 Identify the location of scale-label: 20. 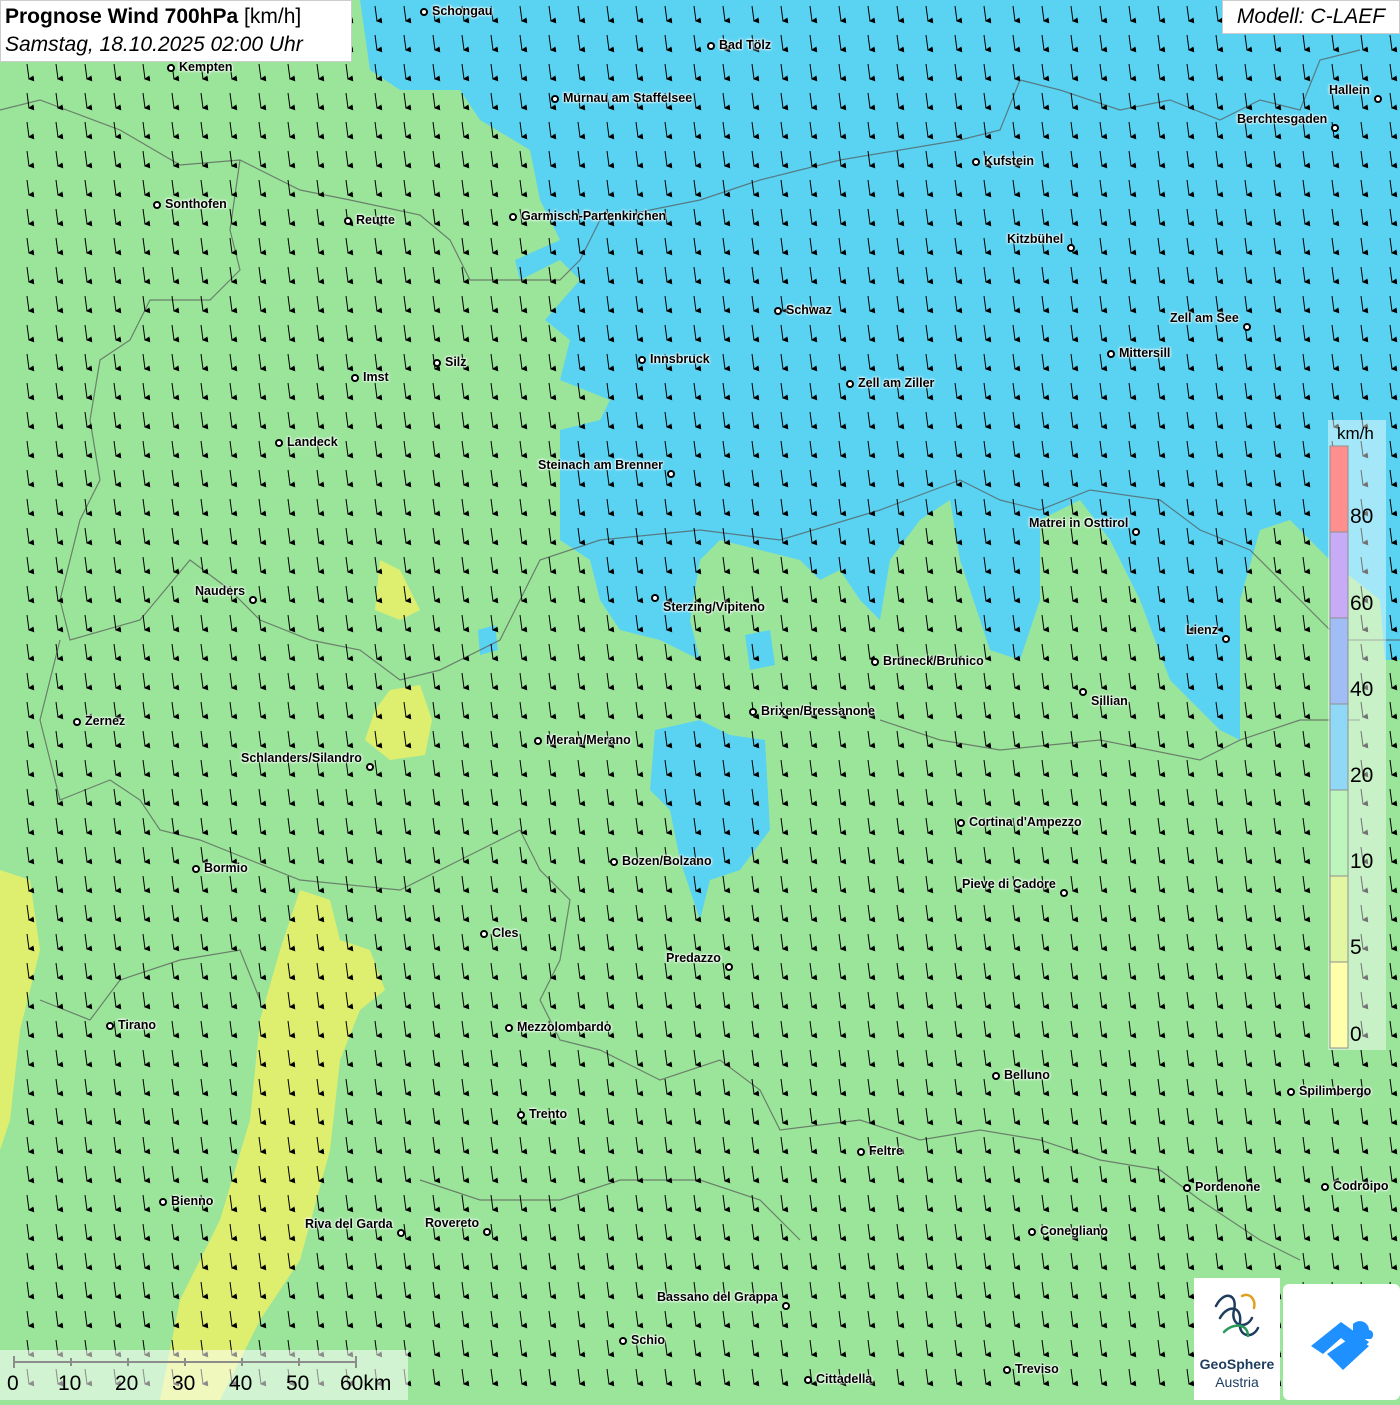
(127, 1383).